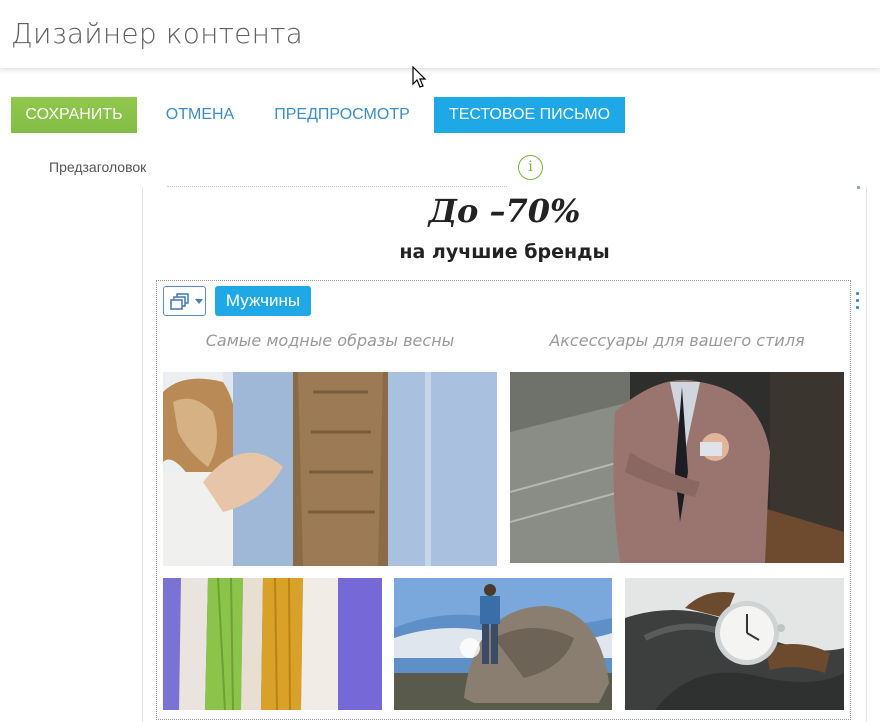 Image resolution: width=880 pixels, height=722 pixels. What do you see at coordinates (330, 340) in the screenshot?
I see `caption-left: Самые модные образы весны` at bounding box center [330, 340].